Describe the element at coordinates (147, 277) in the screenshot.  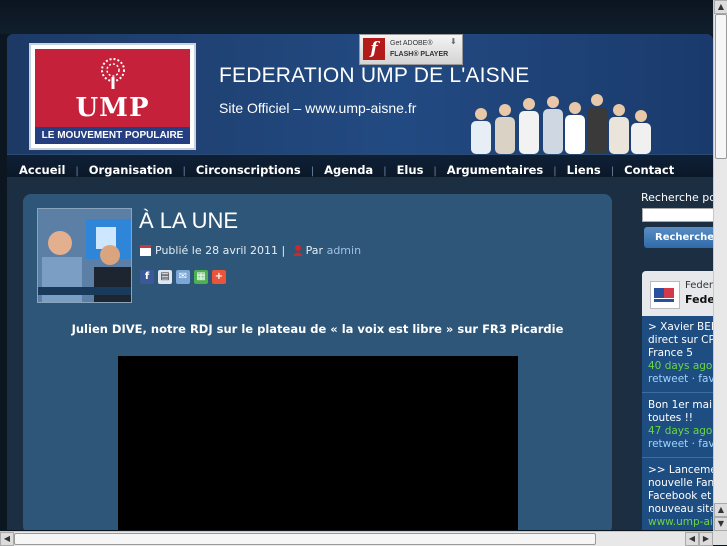
I see `facebook-icon: f` at that location.